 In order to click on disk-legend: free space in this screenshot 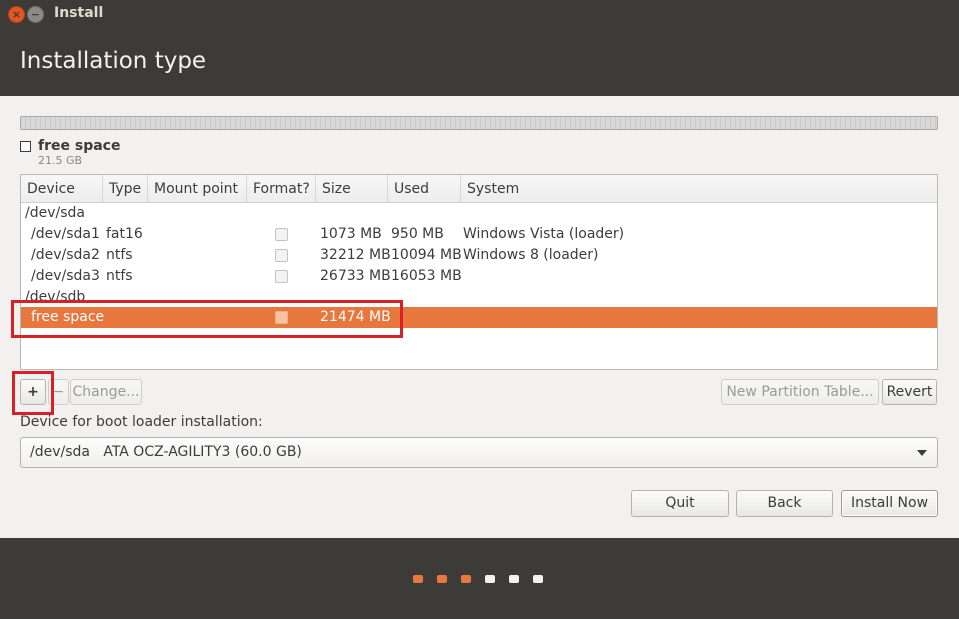, I will do `click(70, 146)`.